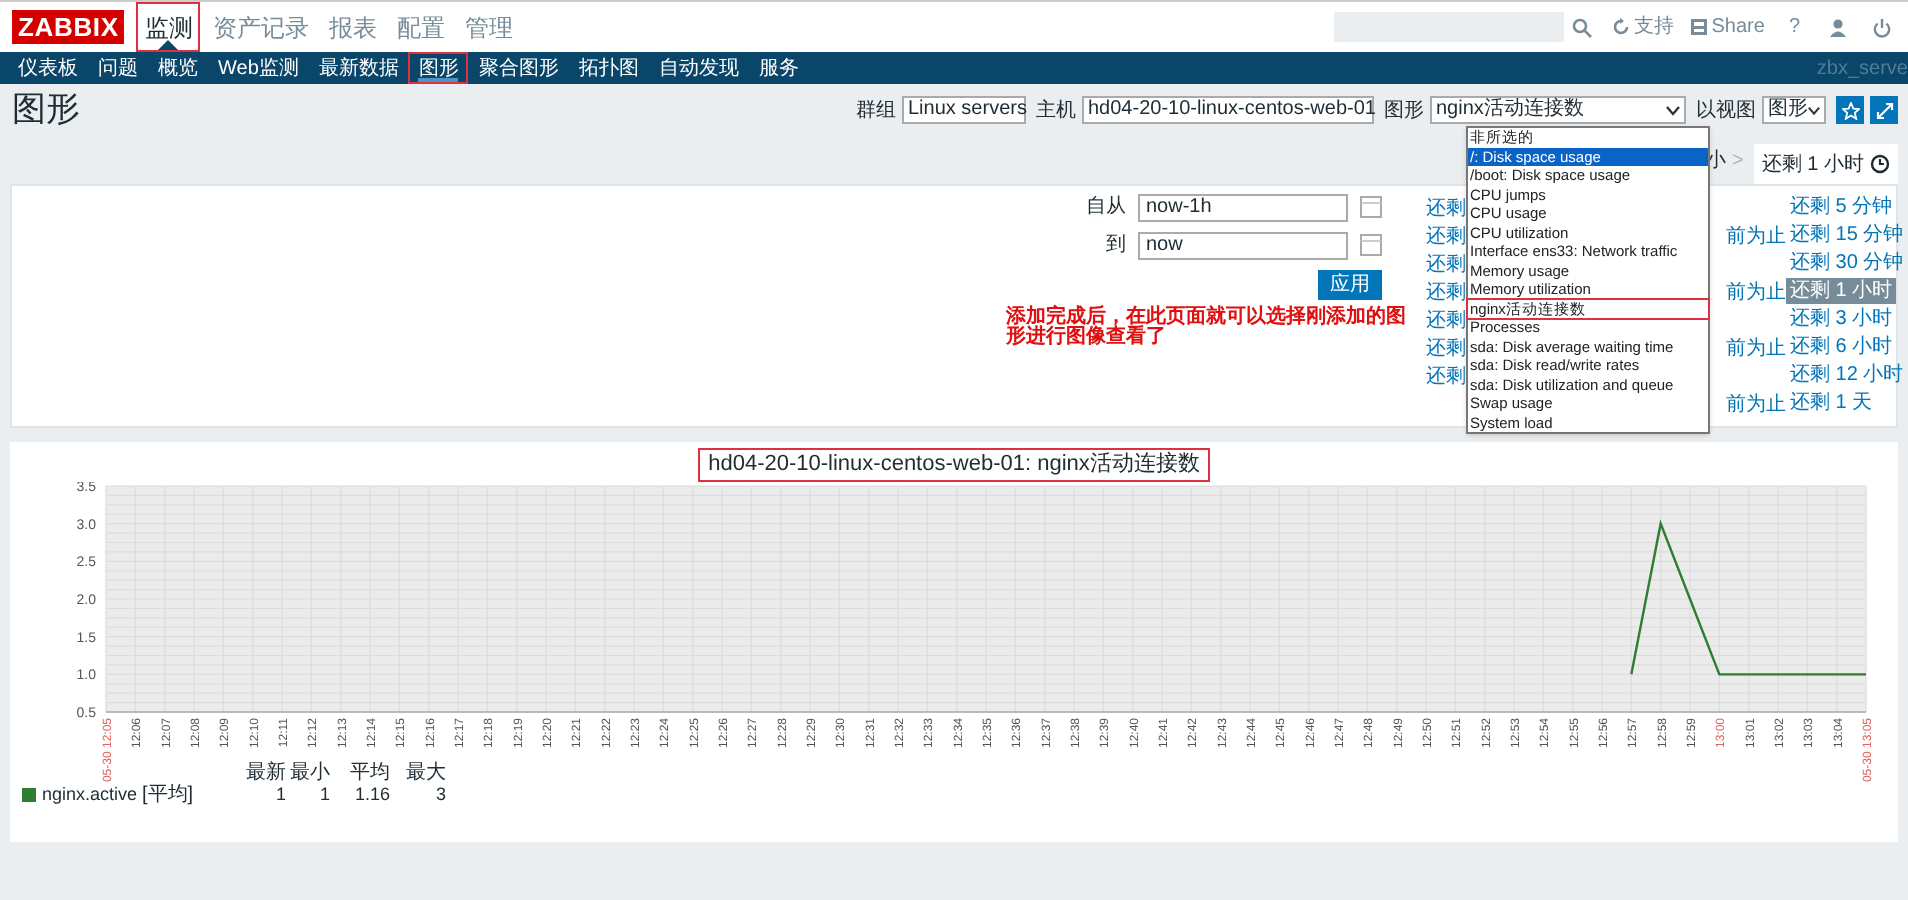 The width and height of the screenshot is (1908, 900). Describe the element at coordinates (420, 27) in the screenshot. I see `menu-tab: 配置` at that location.